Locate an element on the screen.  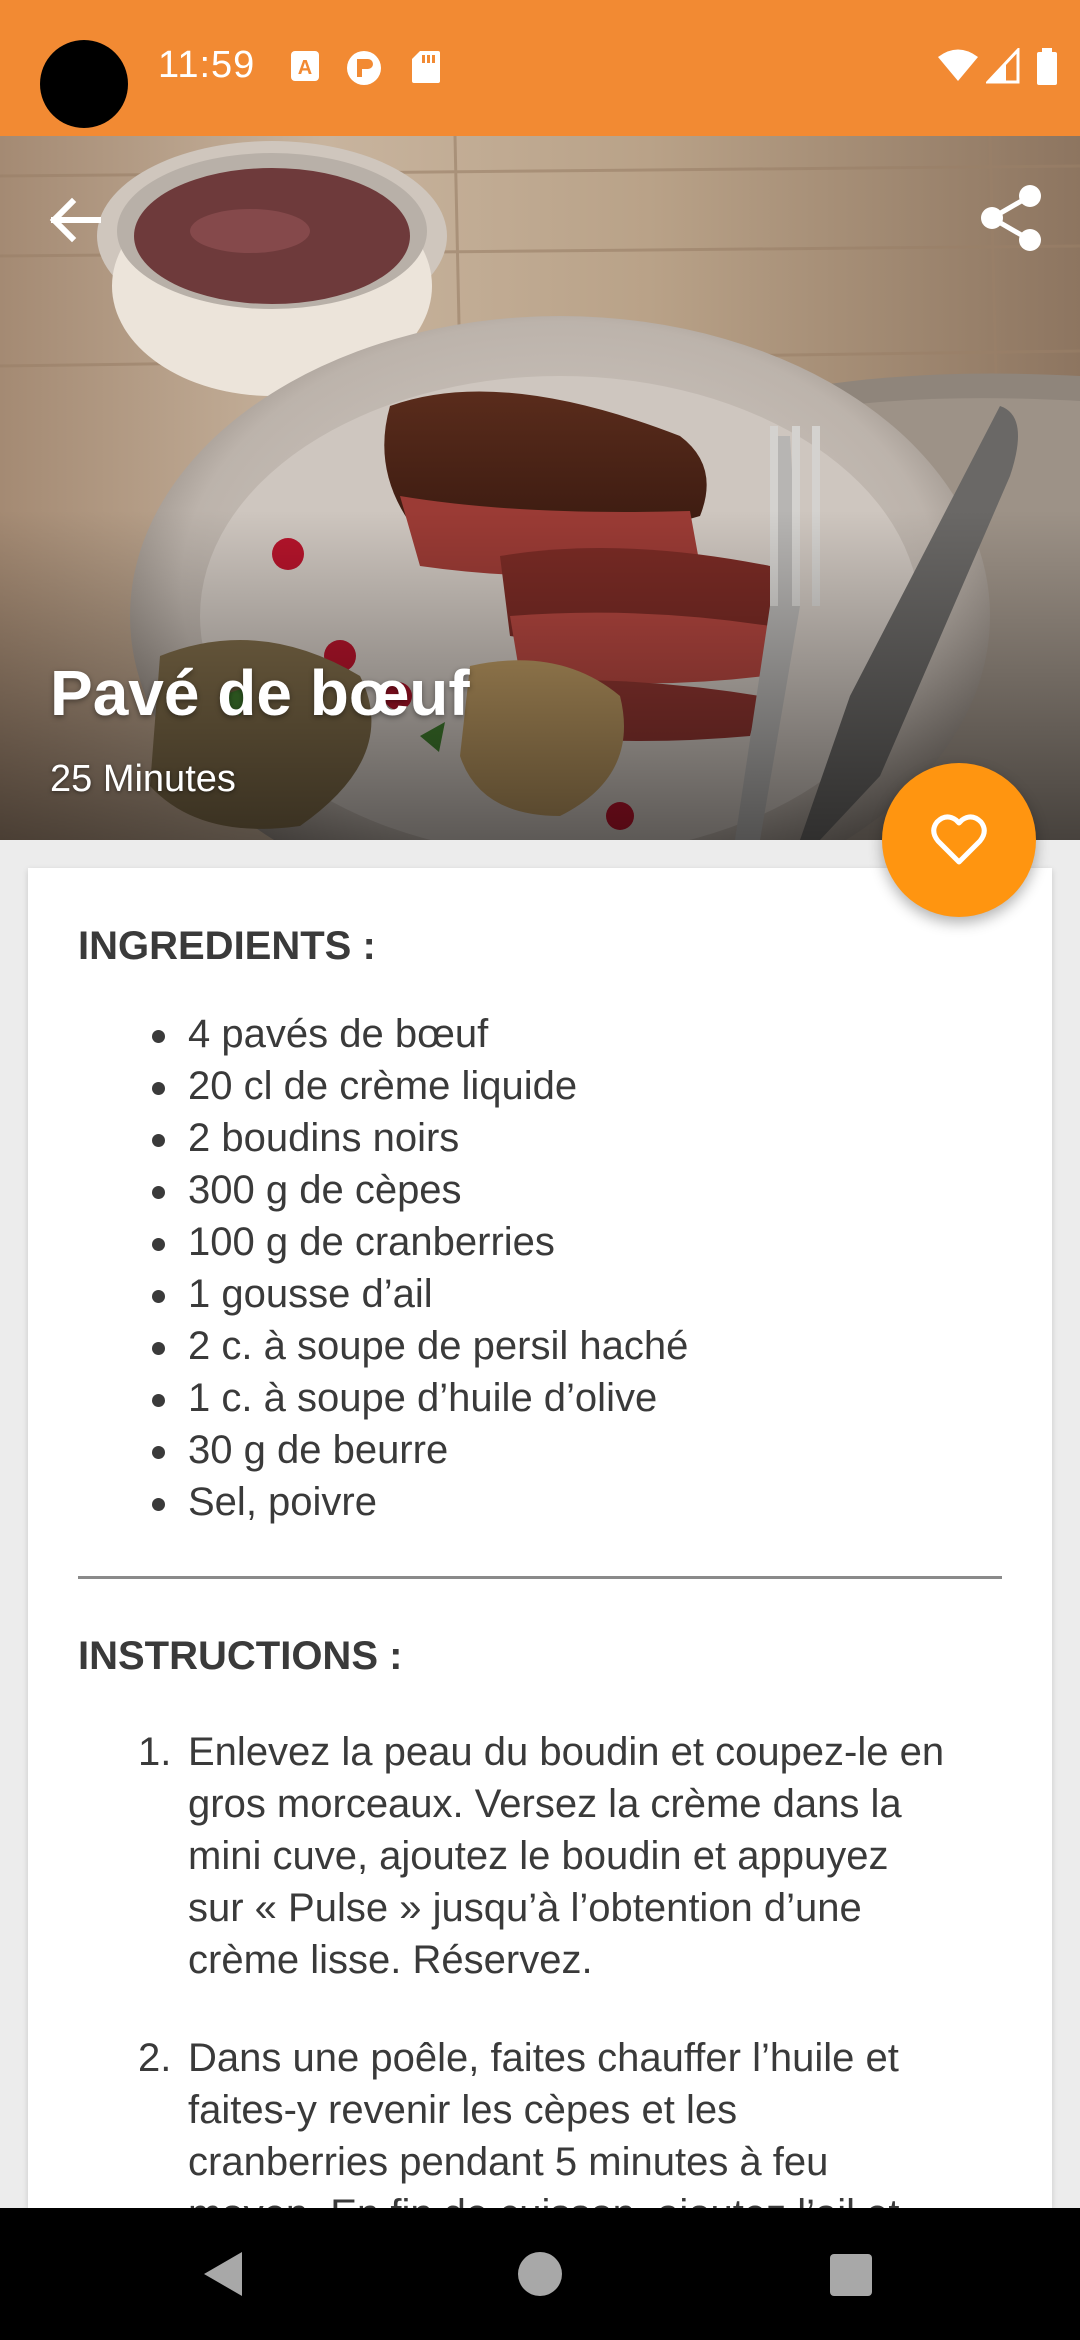
step-line: mini cuve, ajoutez le boudin et appuyez is located at coordinates (538, 1856).